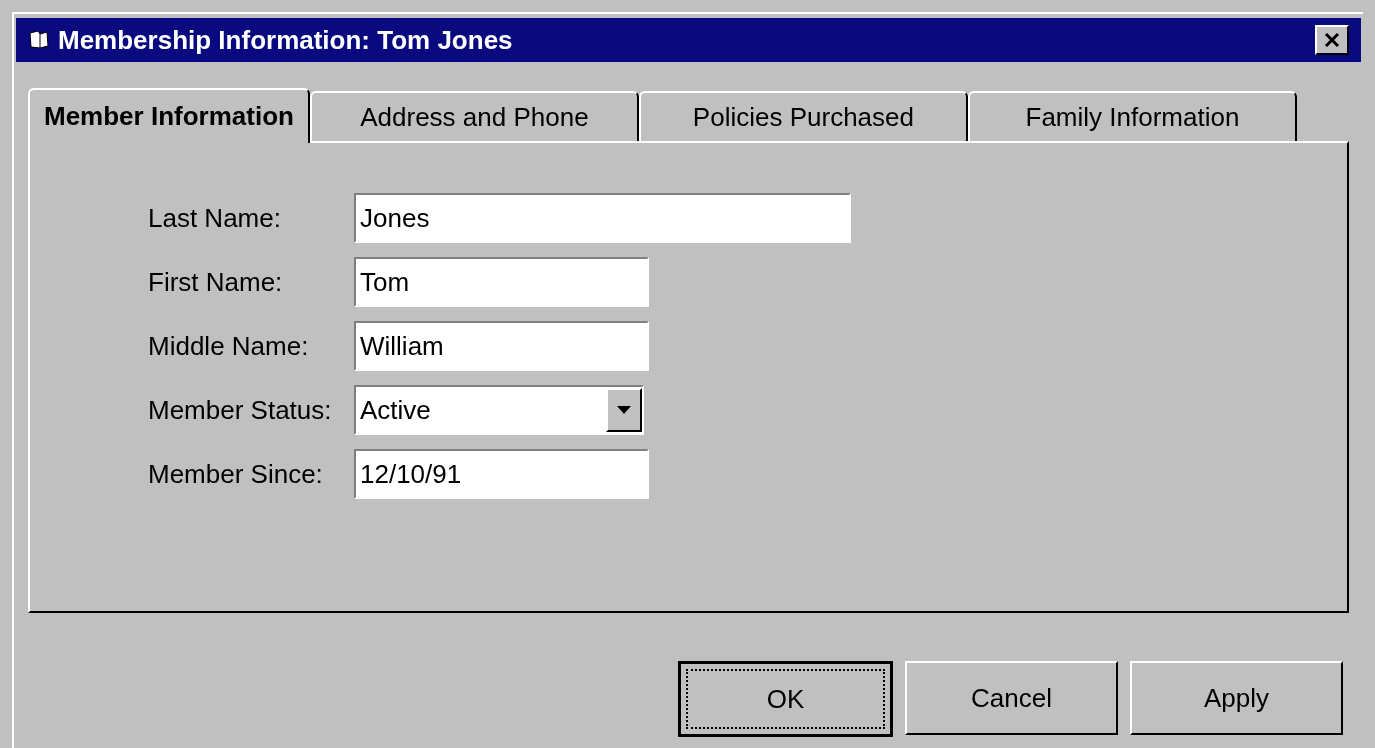 This screenshot has width=1375, height=748. What do you see at coordinates (39, 40) in the screenshot?
I see `book-icon` at bounding box center [39, 40].